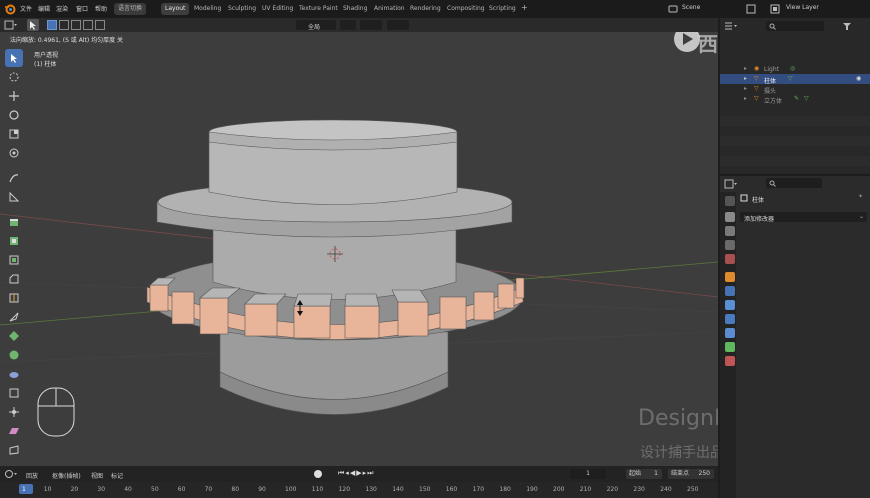 This screenshot has height=498, width=870. I want to click on menu-help: 帮助, so click(101, 8).